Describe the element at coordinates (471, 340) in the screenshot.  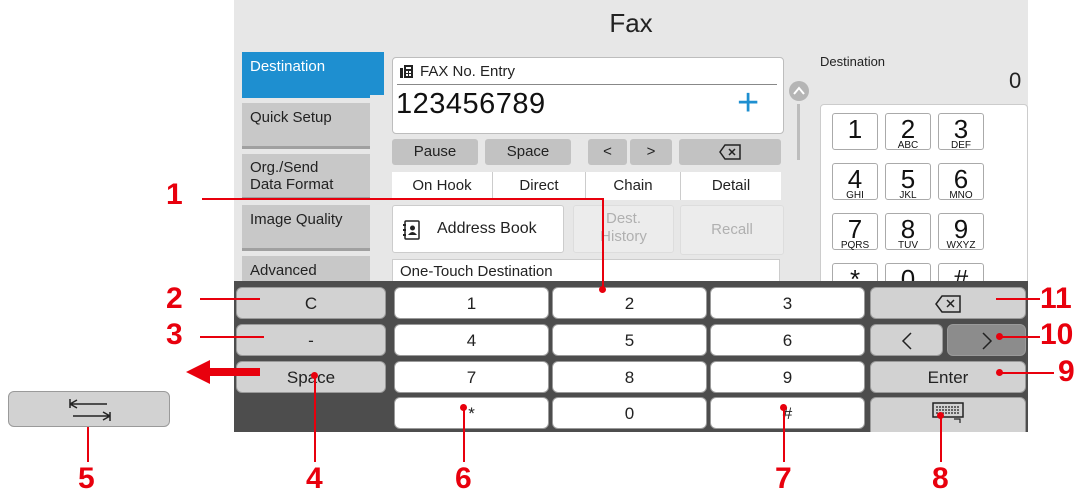
I see `key-4: 4` at that location.